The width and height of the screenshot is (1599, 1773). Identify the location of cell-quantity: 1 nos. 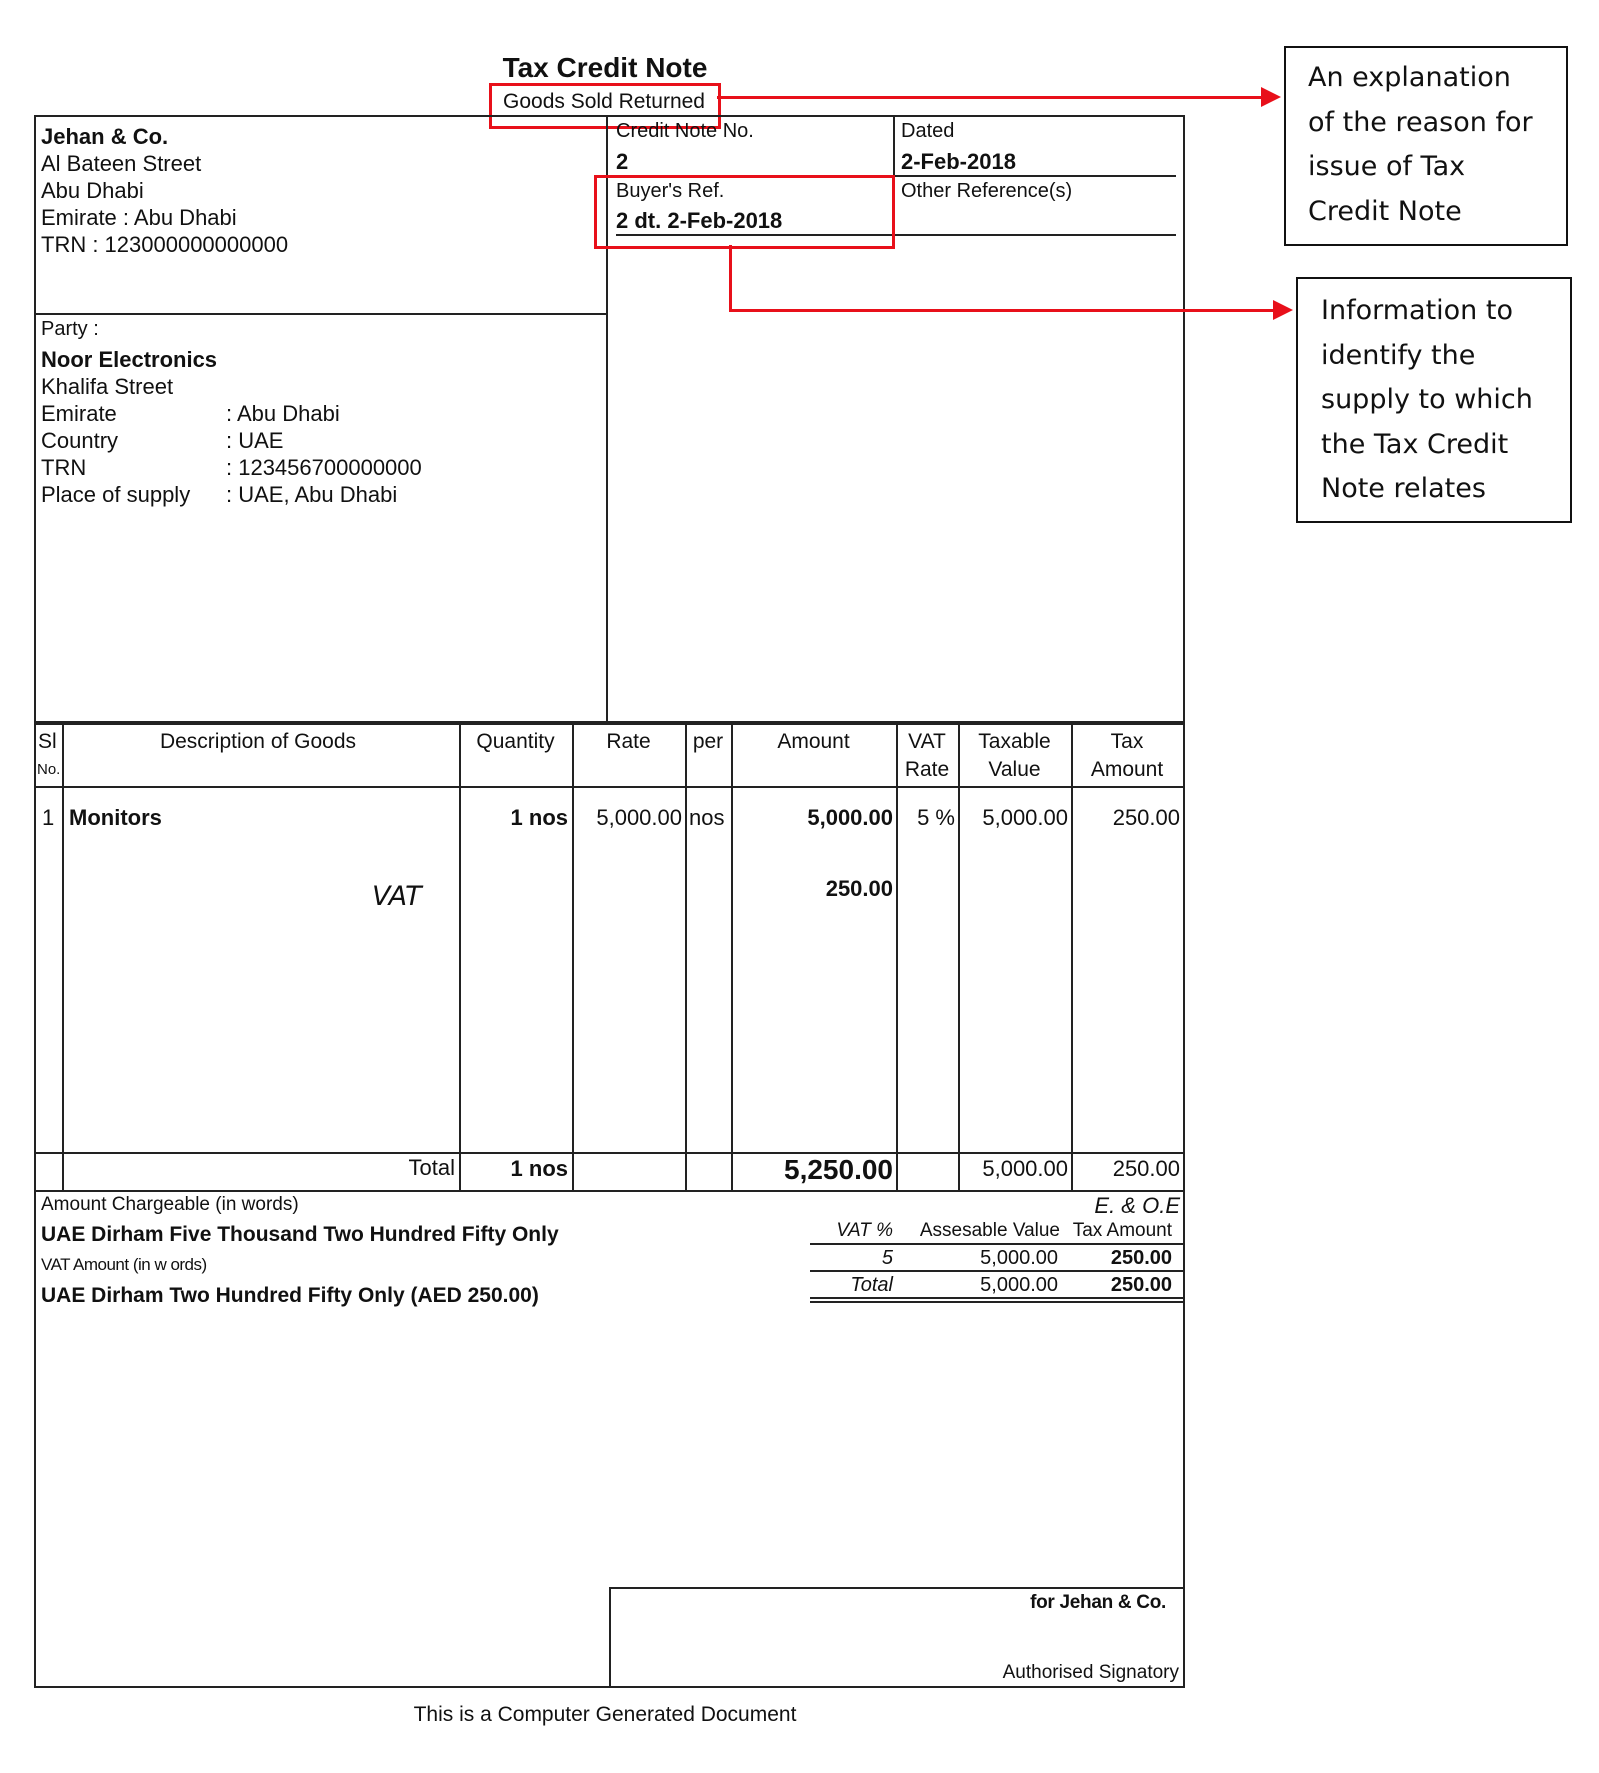
(539, 817).